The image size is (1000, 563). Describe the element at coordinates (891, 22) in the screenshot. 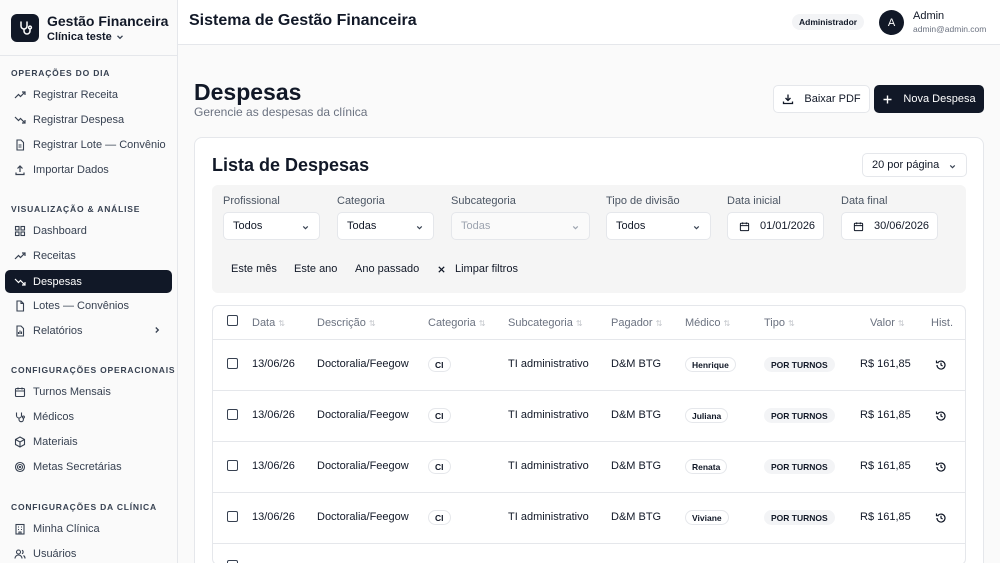

I see `avatar: A` at that location.